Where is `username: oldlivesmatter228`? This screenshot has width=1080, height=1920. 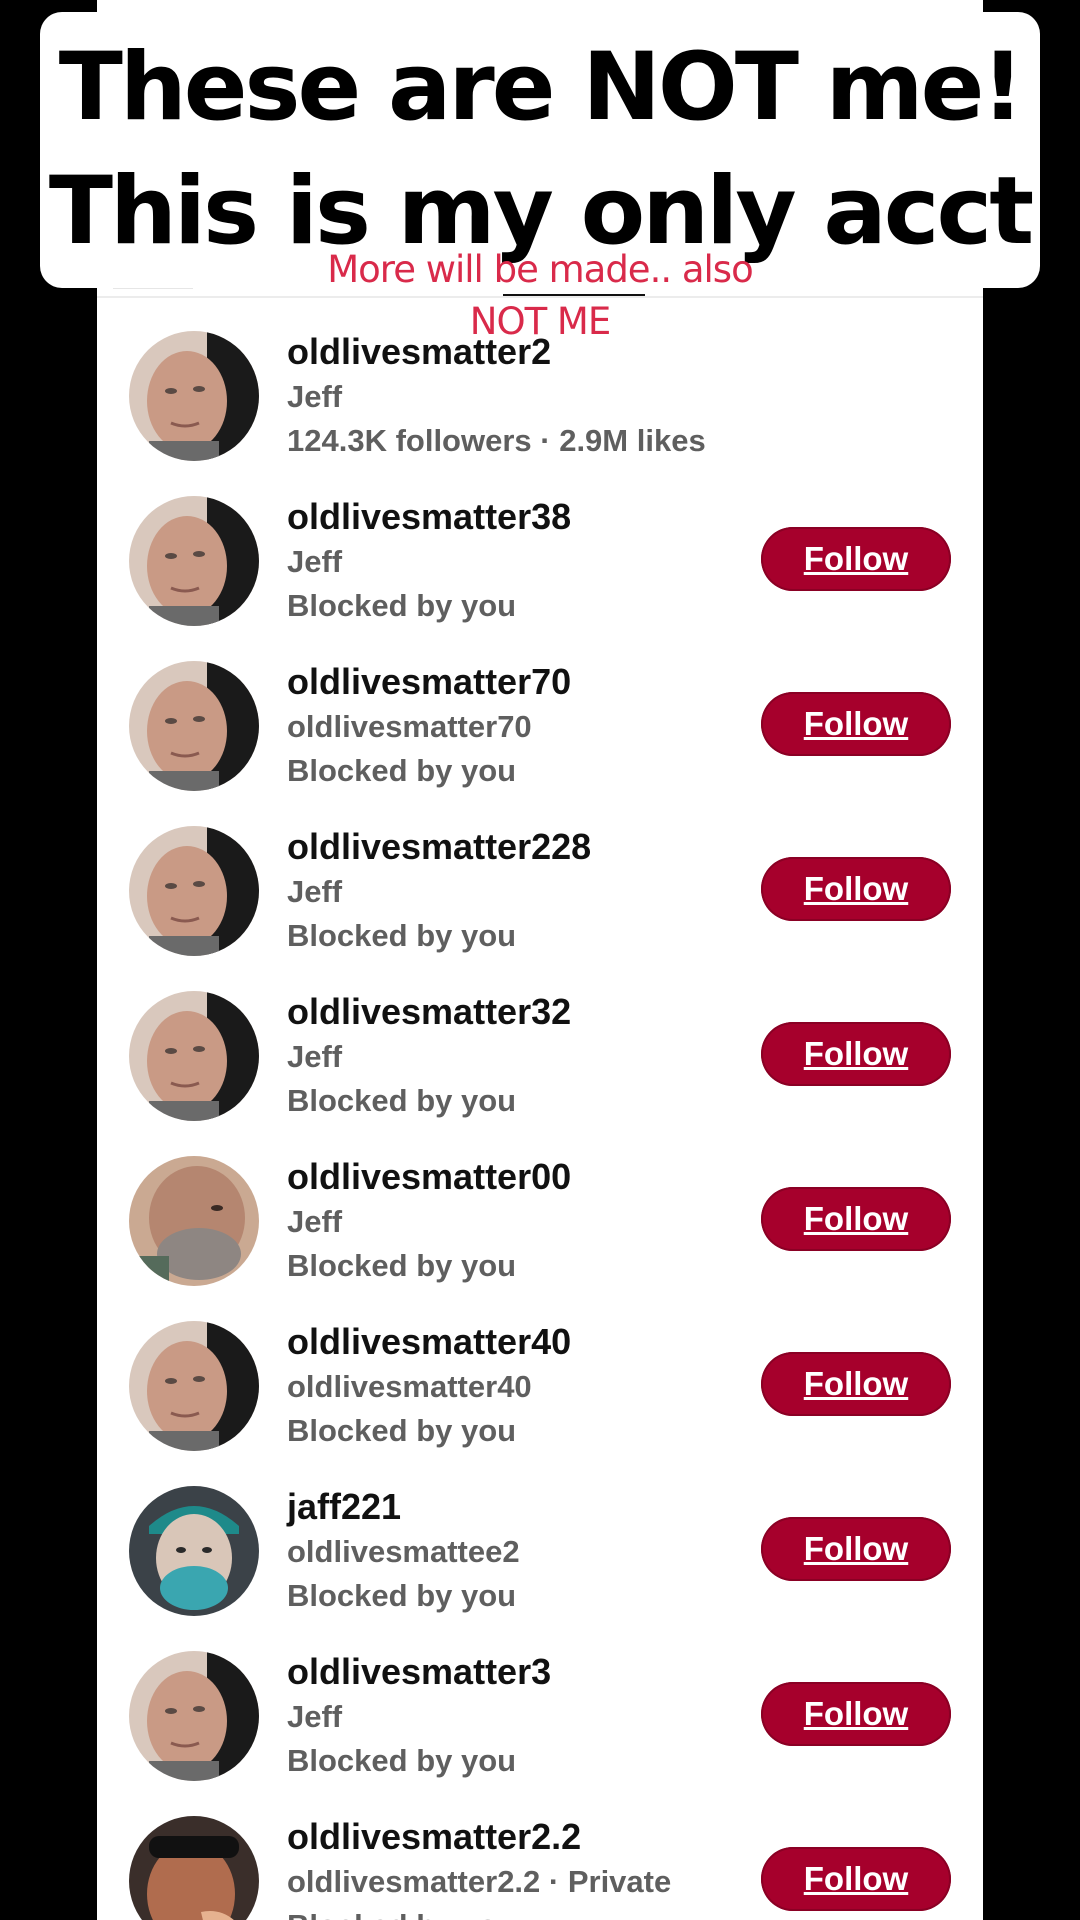
username: oldlivesmatter228 is located at coordinates (439, 846).